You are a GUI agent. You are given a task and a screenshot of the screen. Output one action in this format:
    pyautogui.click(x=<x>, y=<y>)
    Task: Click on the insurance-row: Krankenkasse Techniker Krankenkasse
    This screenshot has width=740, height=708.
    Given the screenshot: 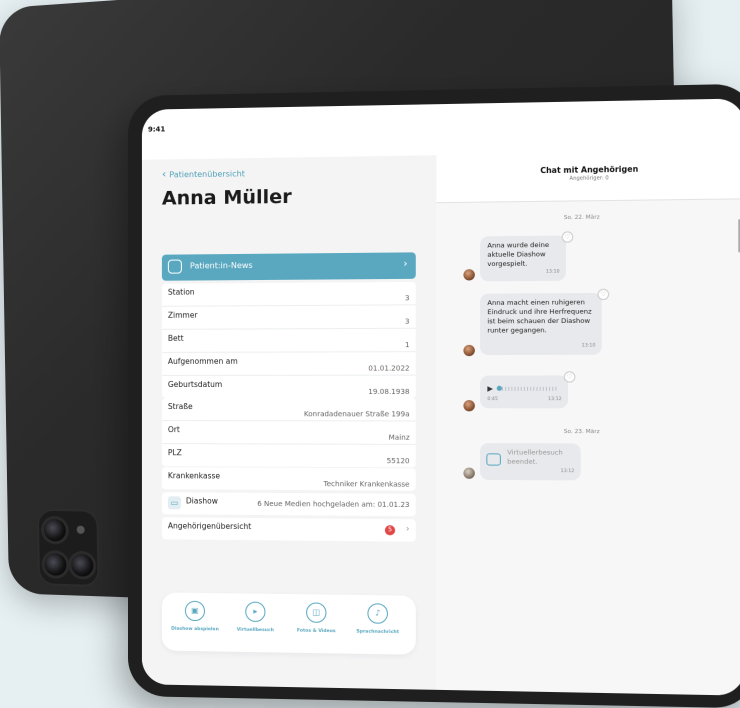 What is the action you would take?
    pyautogui.click(x=289, y=479)
    